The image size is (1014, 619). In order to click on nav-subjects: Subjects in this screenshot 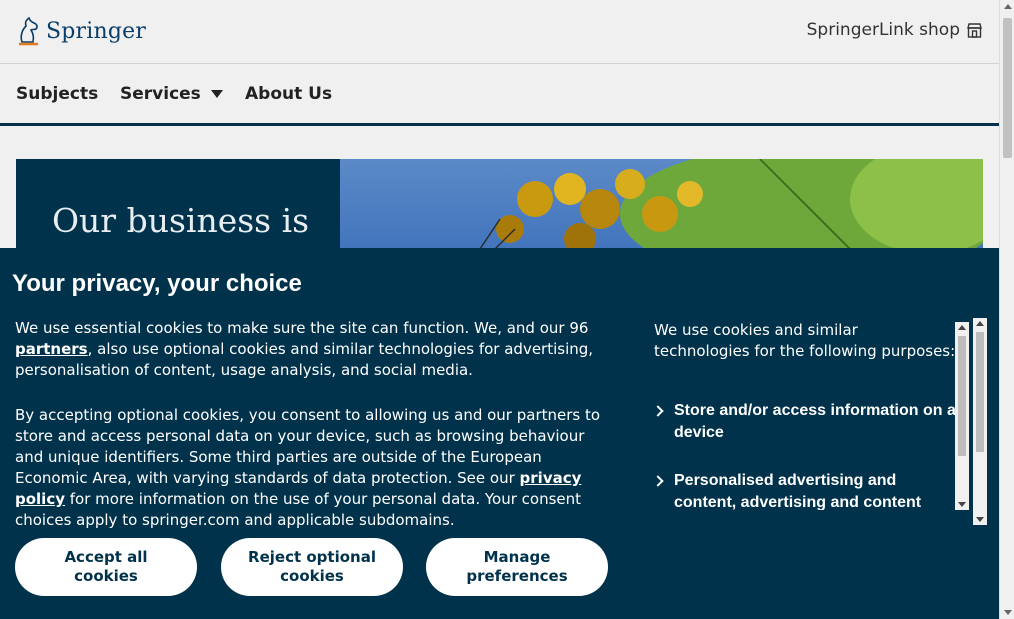, I will do `click(57, 94)`.